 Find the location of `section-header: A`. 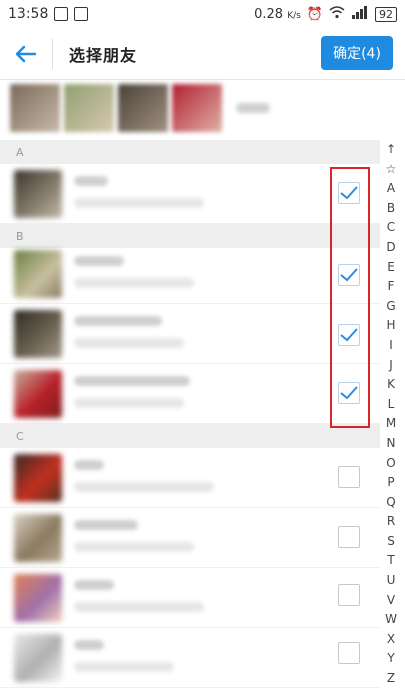

section-header: A is located at coordinates (190, 152).